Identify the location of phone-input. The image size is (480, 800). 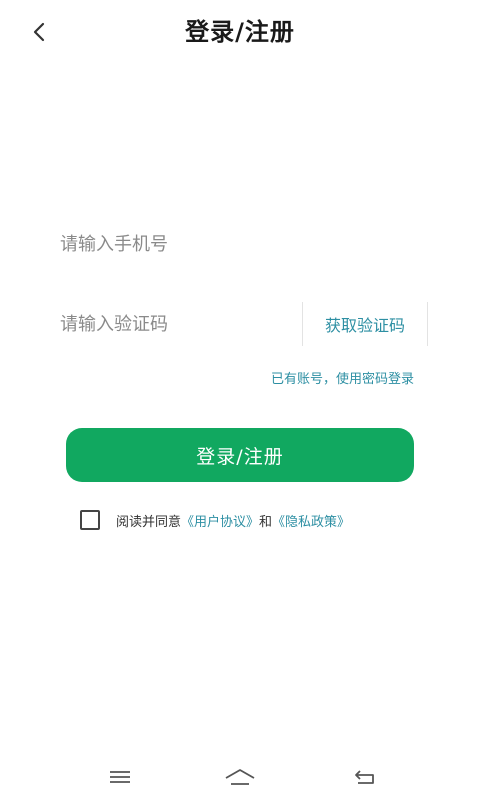
(244, 244).